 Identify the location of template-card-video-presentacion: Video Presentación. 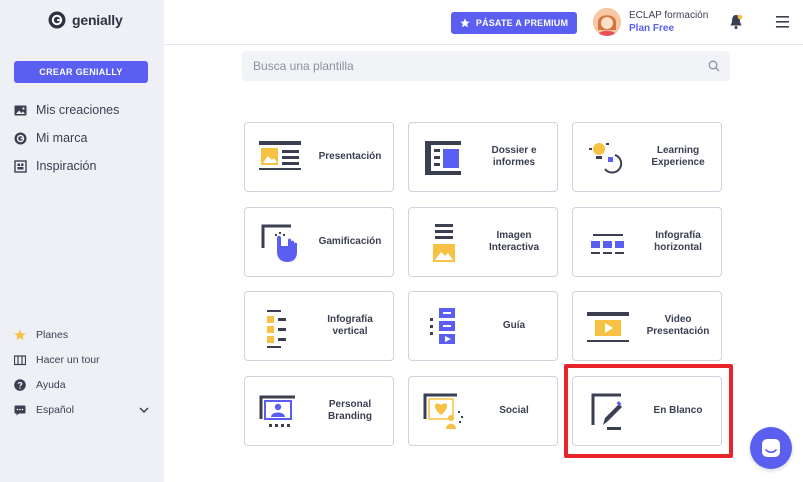
(647, 326).